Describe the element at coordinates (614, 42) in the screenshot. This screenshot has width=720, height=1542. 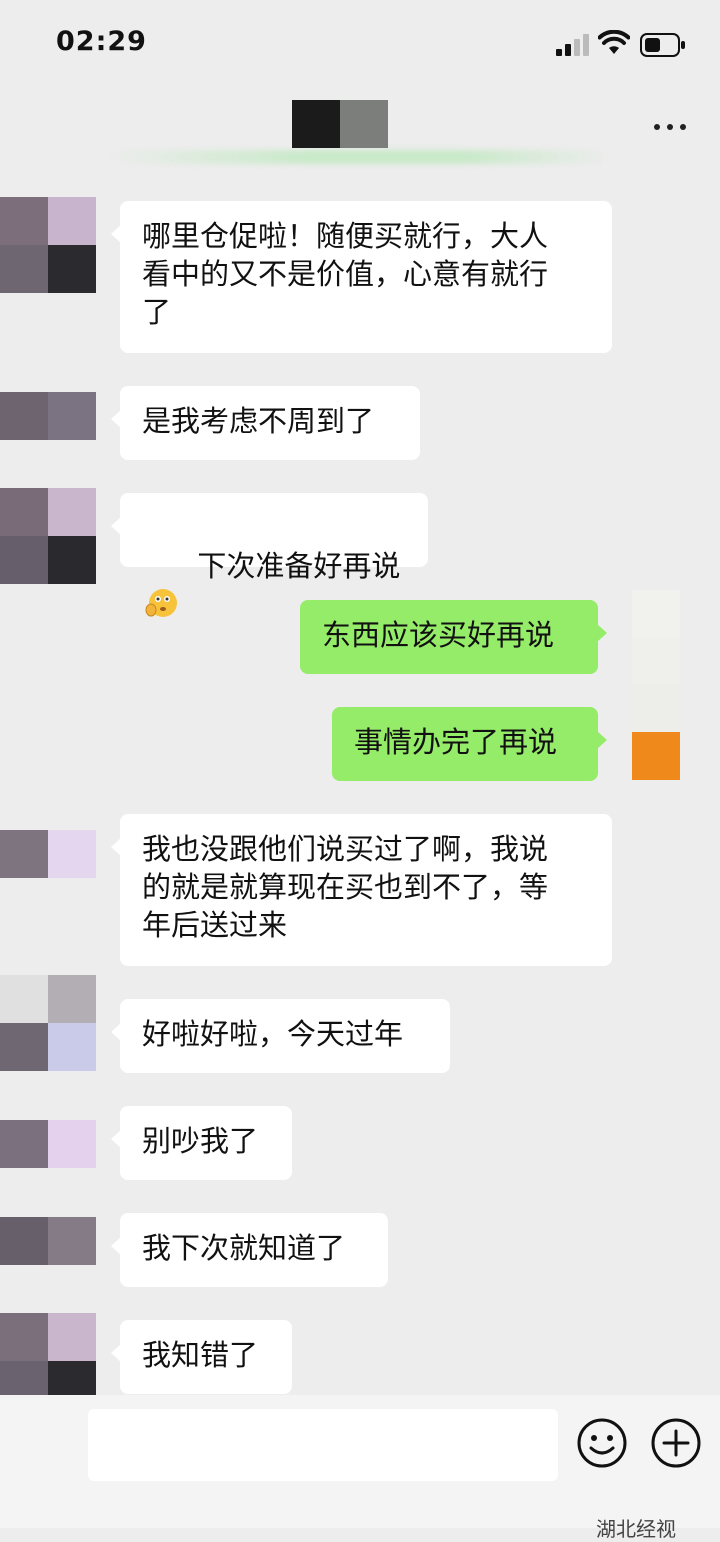
I see `wifi-icon` at that location.